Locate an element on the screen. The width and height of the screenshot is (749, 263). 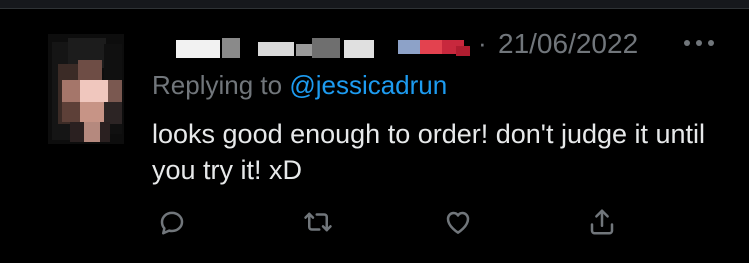
share-icon is located at coordinates (602, 222).